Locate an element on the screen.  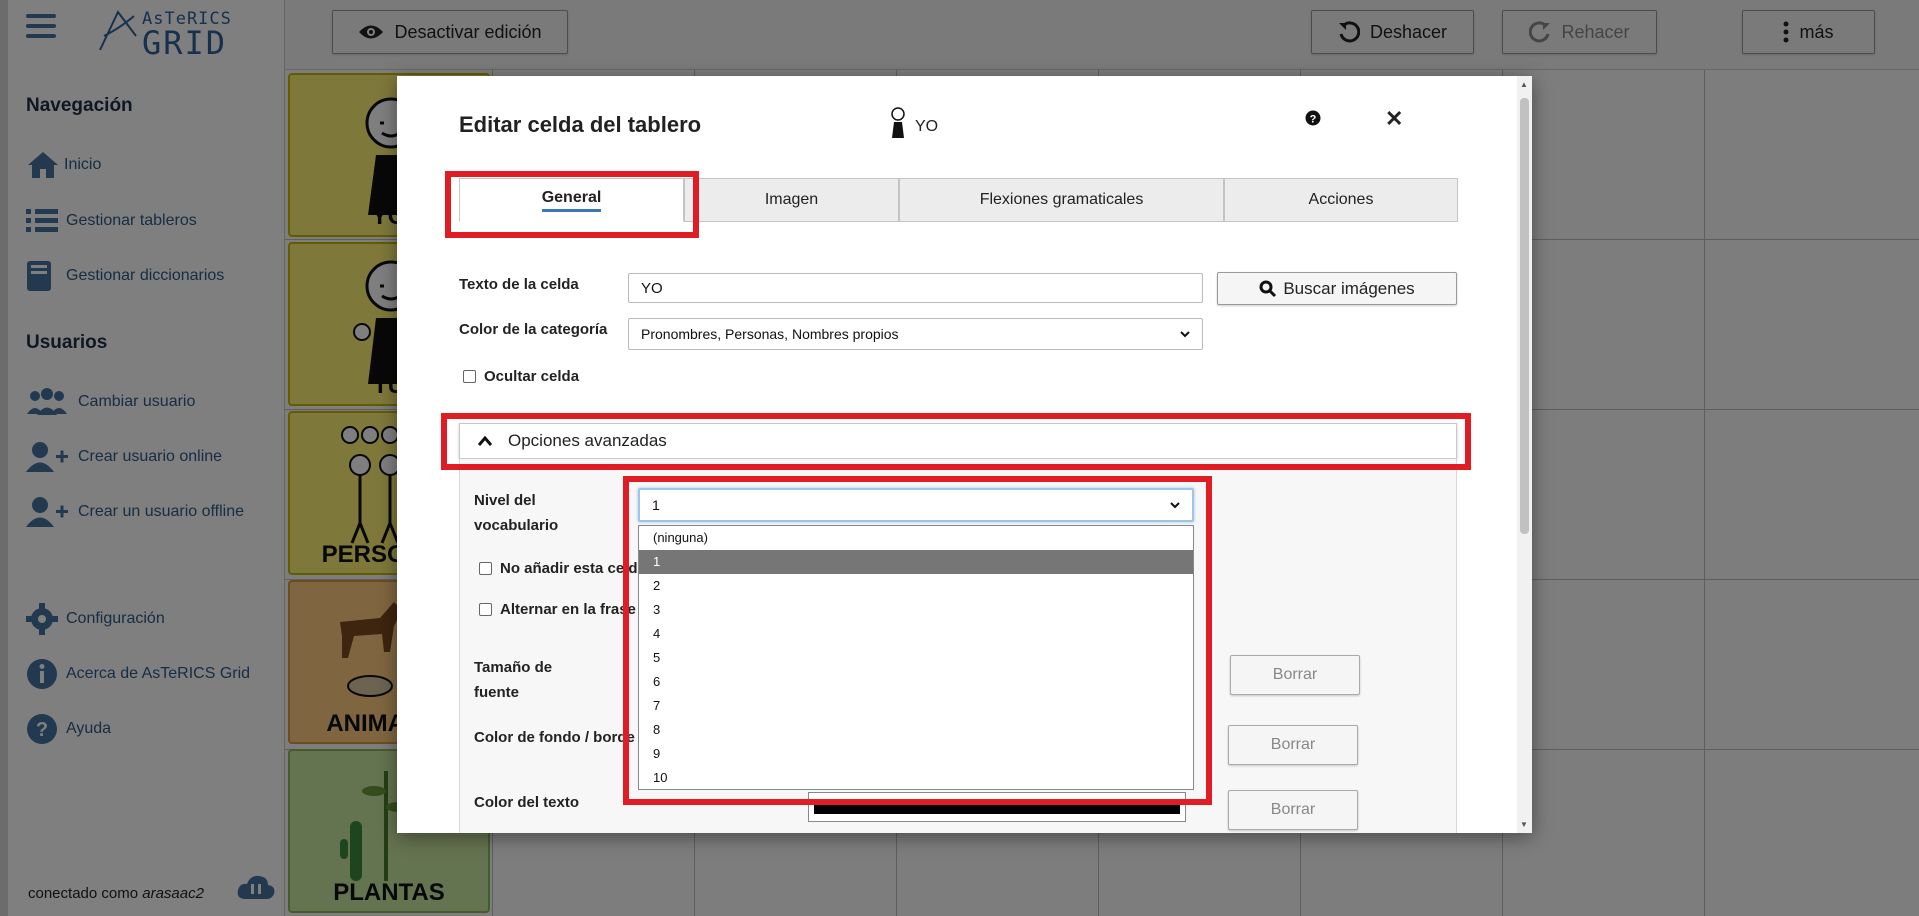
tab-label: General is located at coordinates (571, 200).